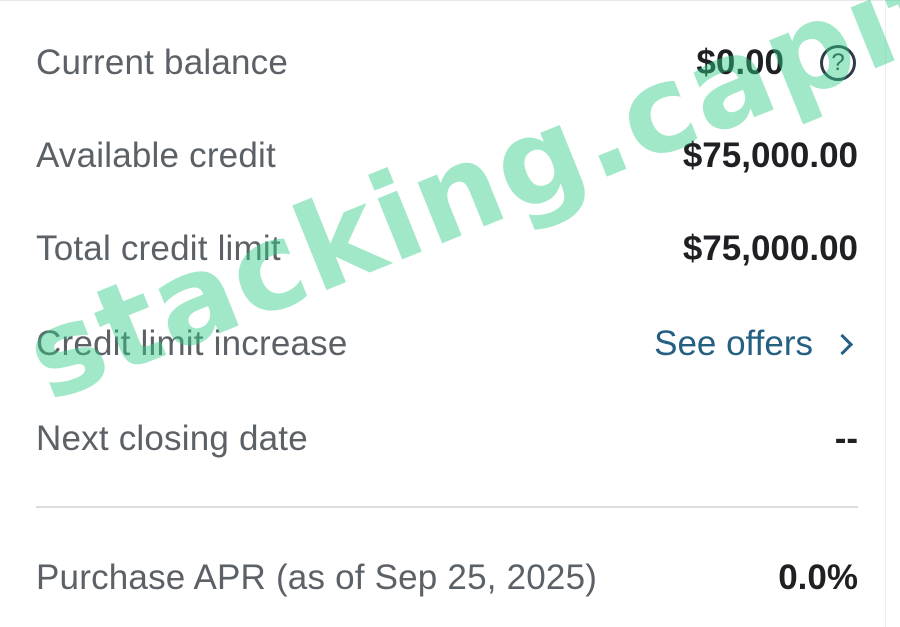 This screenshot has width=900, height=627. I want to click on current-balance-value-group: $0.00 ?, so click(777, 63).